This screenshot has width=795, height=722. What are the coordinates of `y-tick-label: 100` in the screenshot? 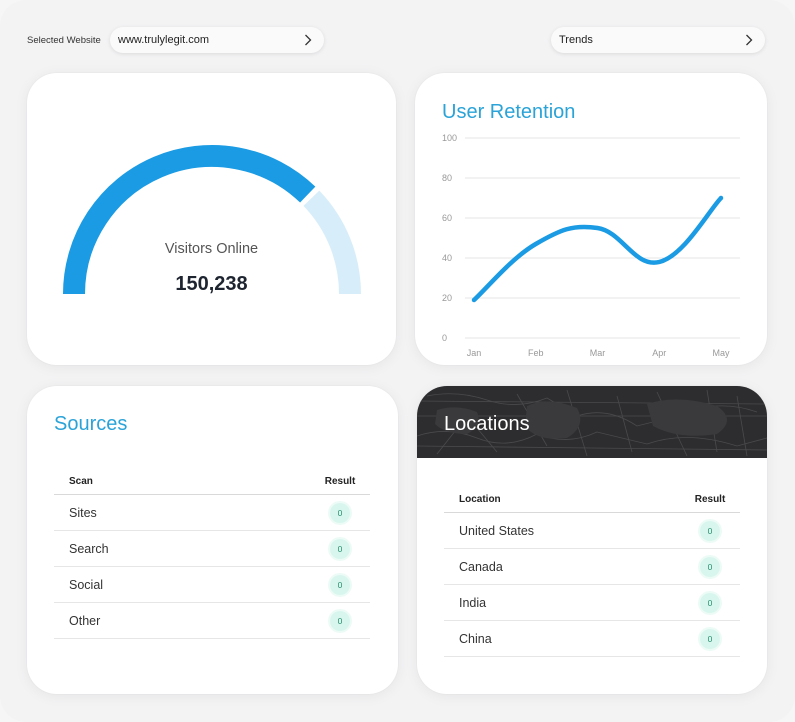 It's located at (449, 138).